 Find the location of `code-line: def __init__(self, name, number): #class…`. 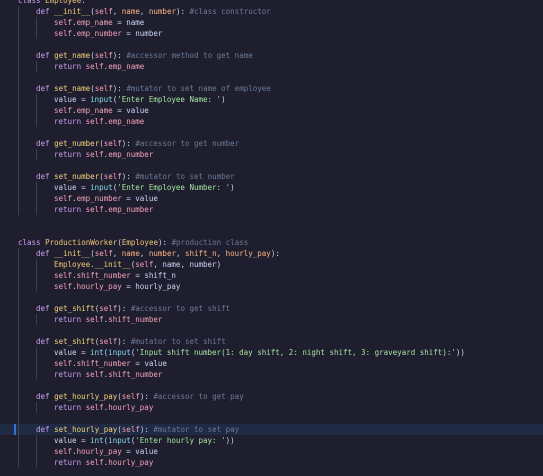

code-line: def __init__(self, name, number): #class… is located at coordinates (271, 11).